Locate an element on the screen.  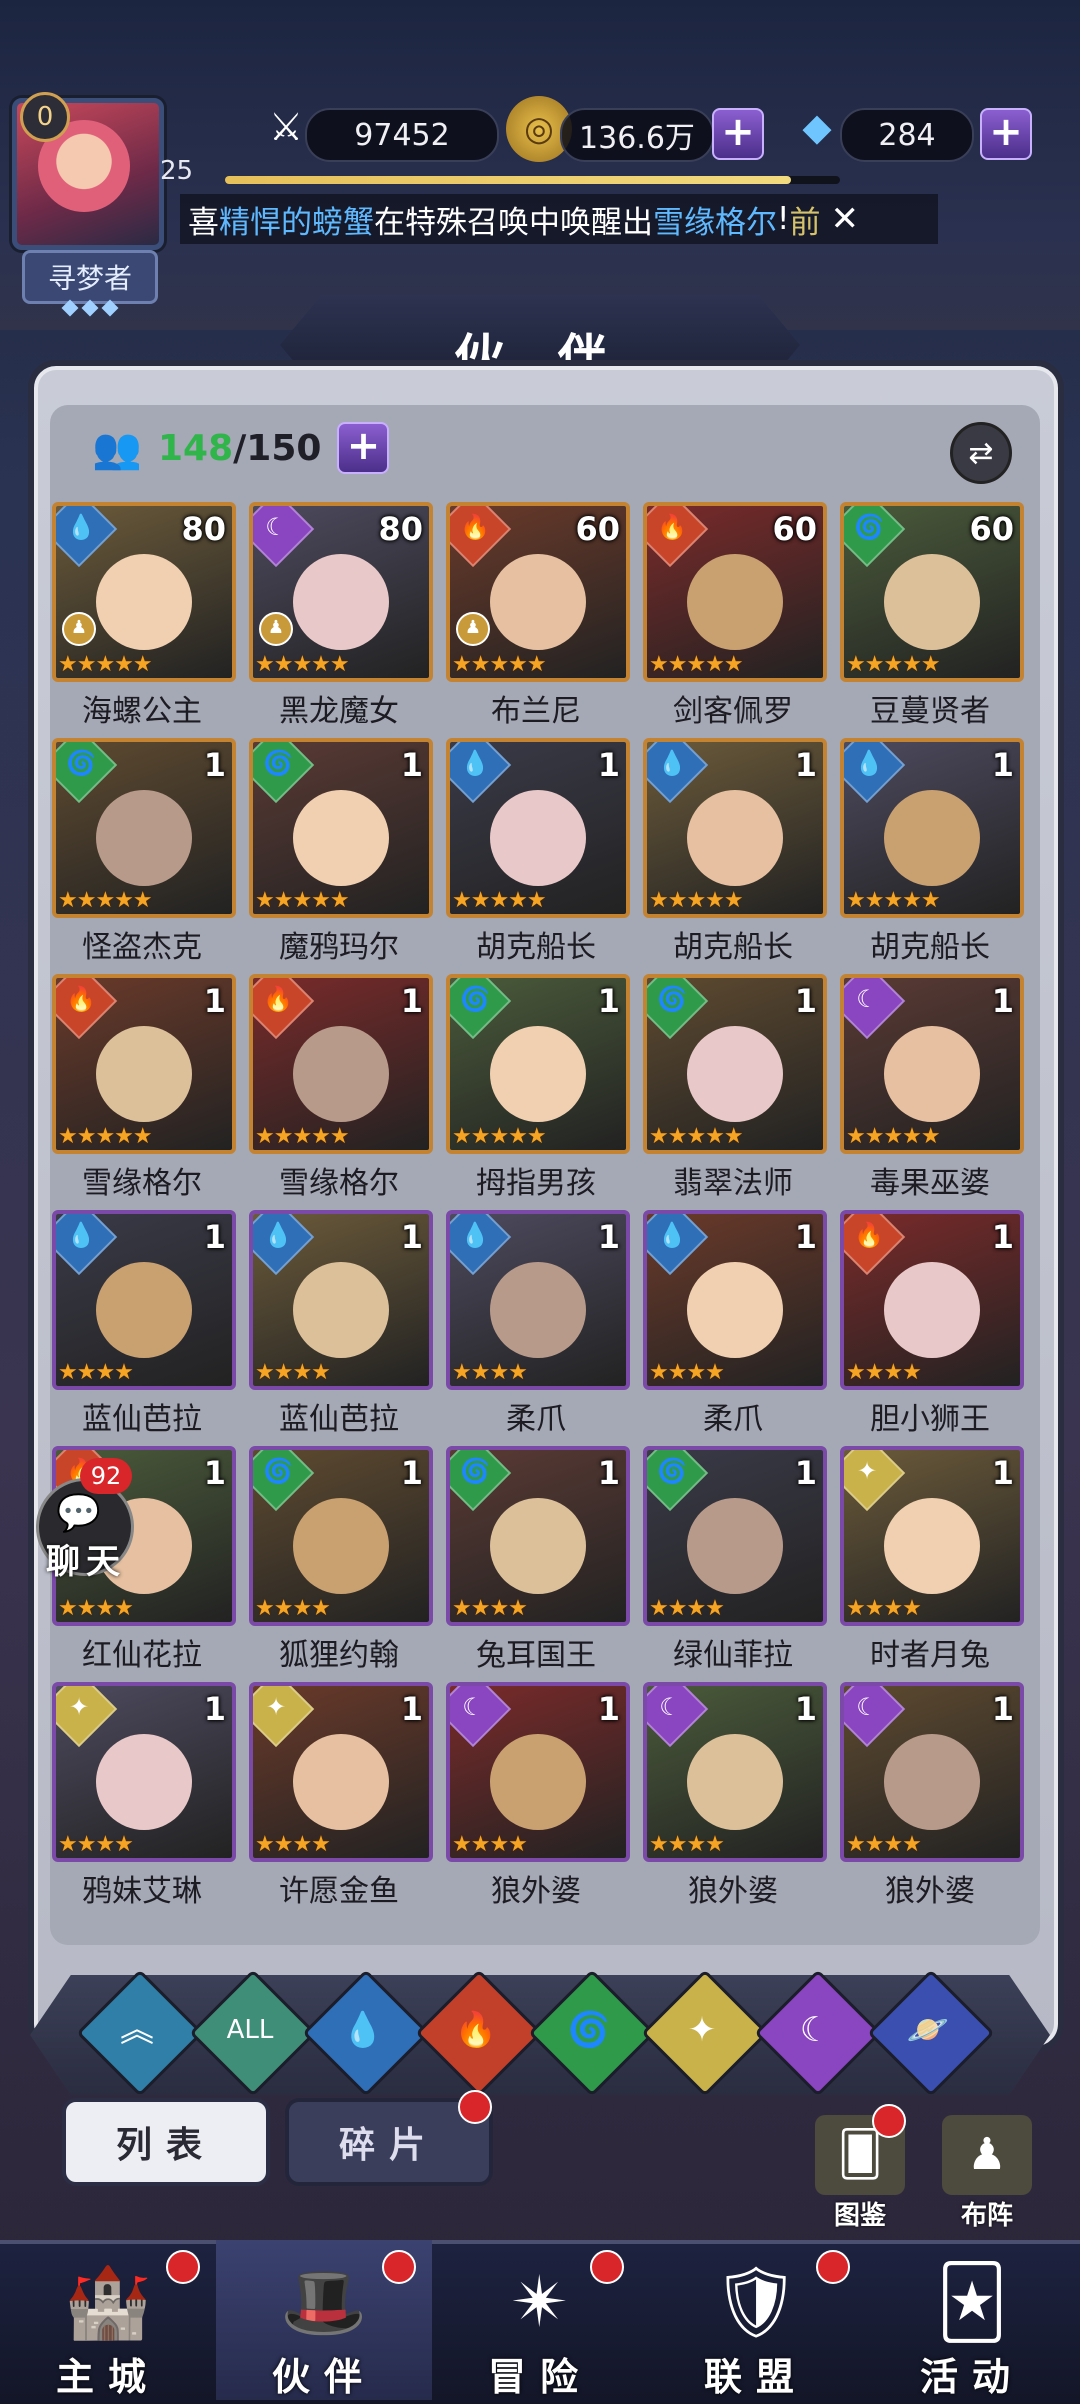
chat-label: 聊天 is located at coordinates (86, 1562).